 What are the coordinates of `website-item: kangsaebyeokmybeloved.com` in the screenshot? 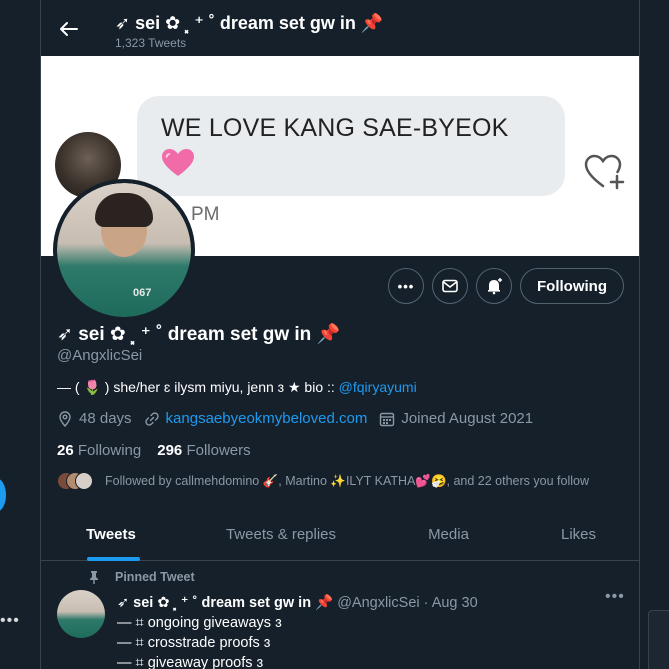 It's located at (256, 418).